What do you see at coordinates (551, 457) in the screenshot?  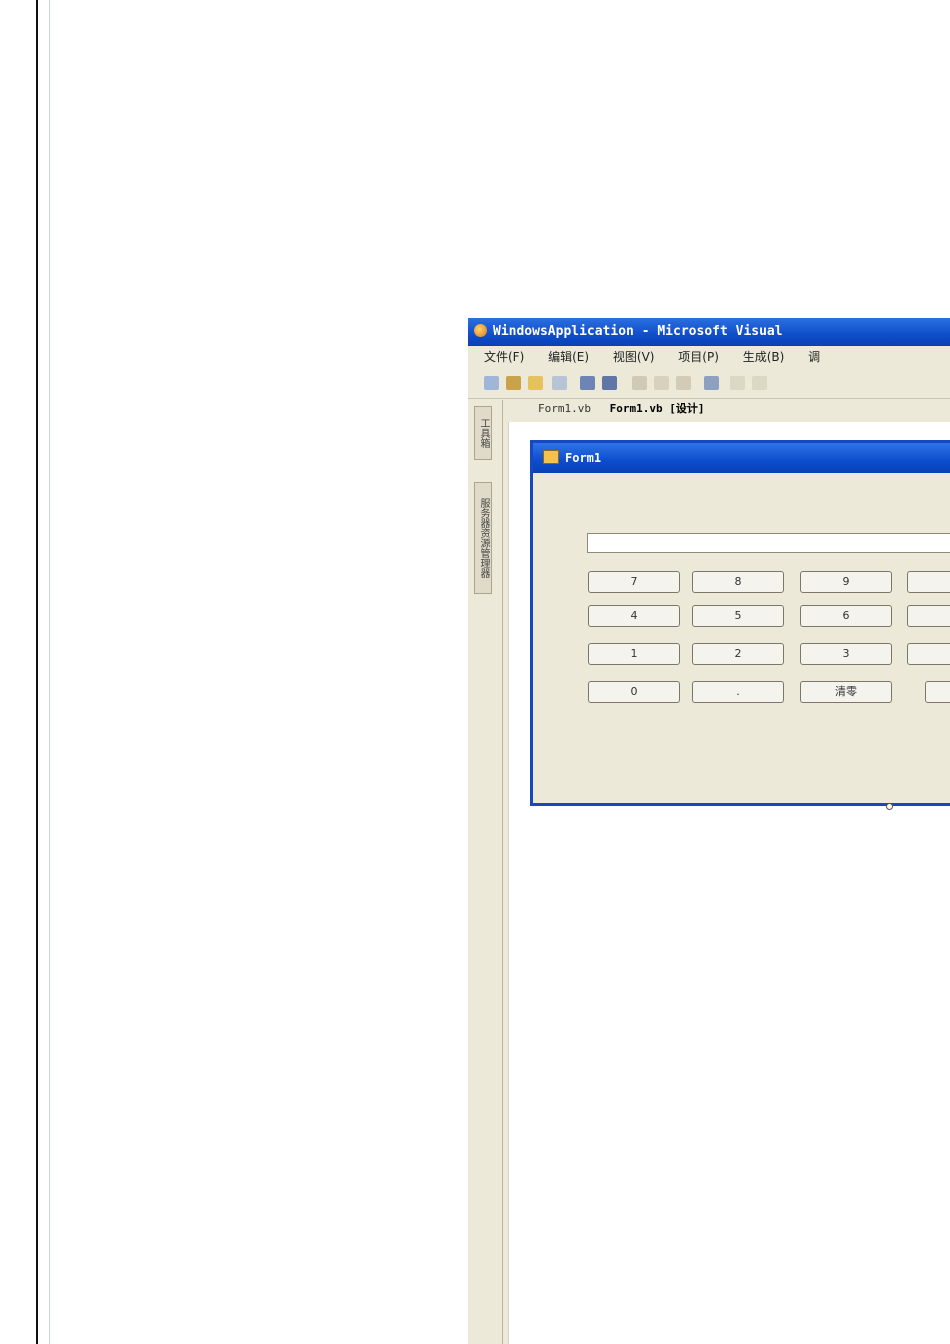 I see `form-icon` at bounding box center [551, 457].